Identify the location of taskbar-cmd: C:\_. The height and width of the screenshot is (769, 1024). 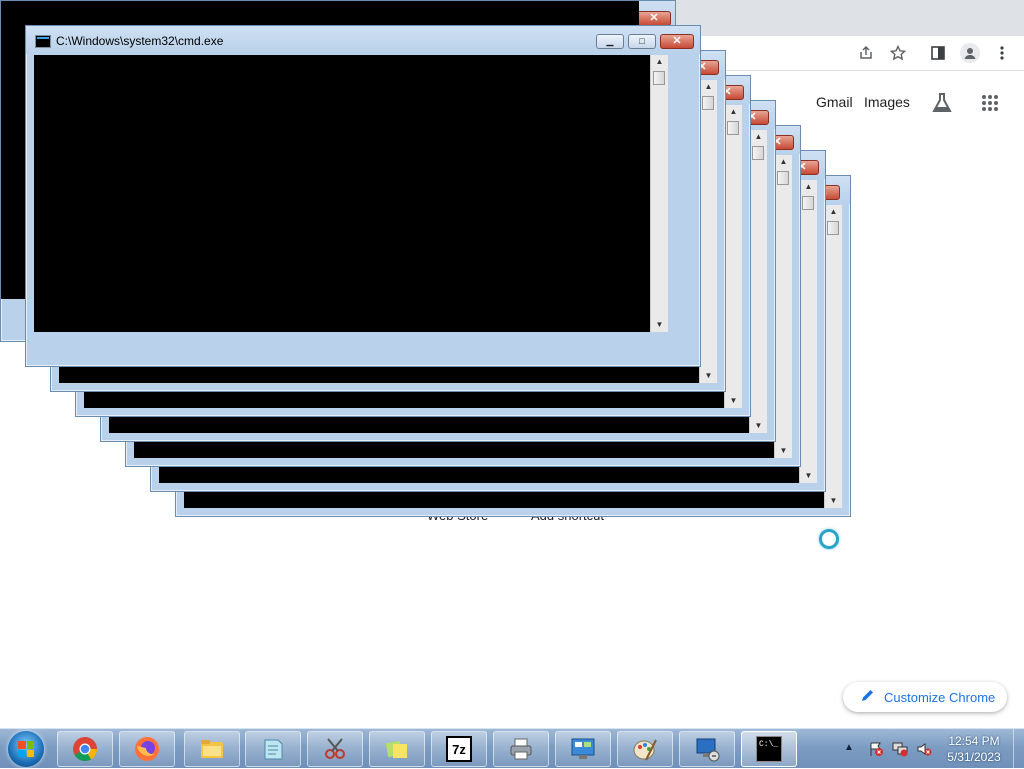
(769, 749).